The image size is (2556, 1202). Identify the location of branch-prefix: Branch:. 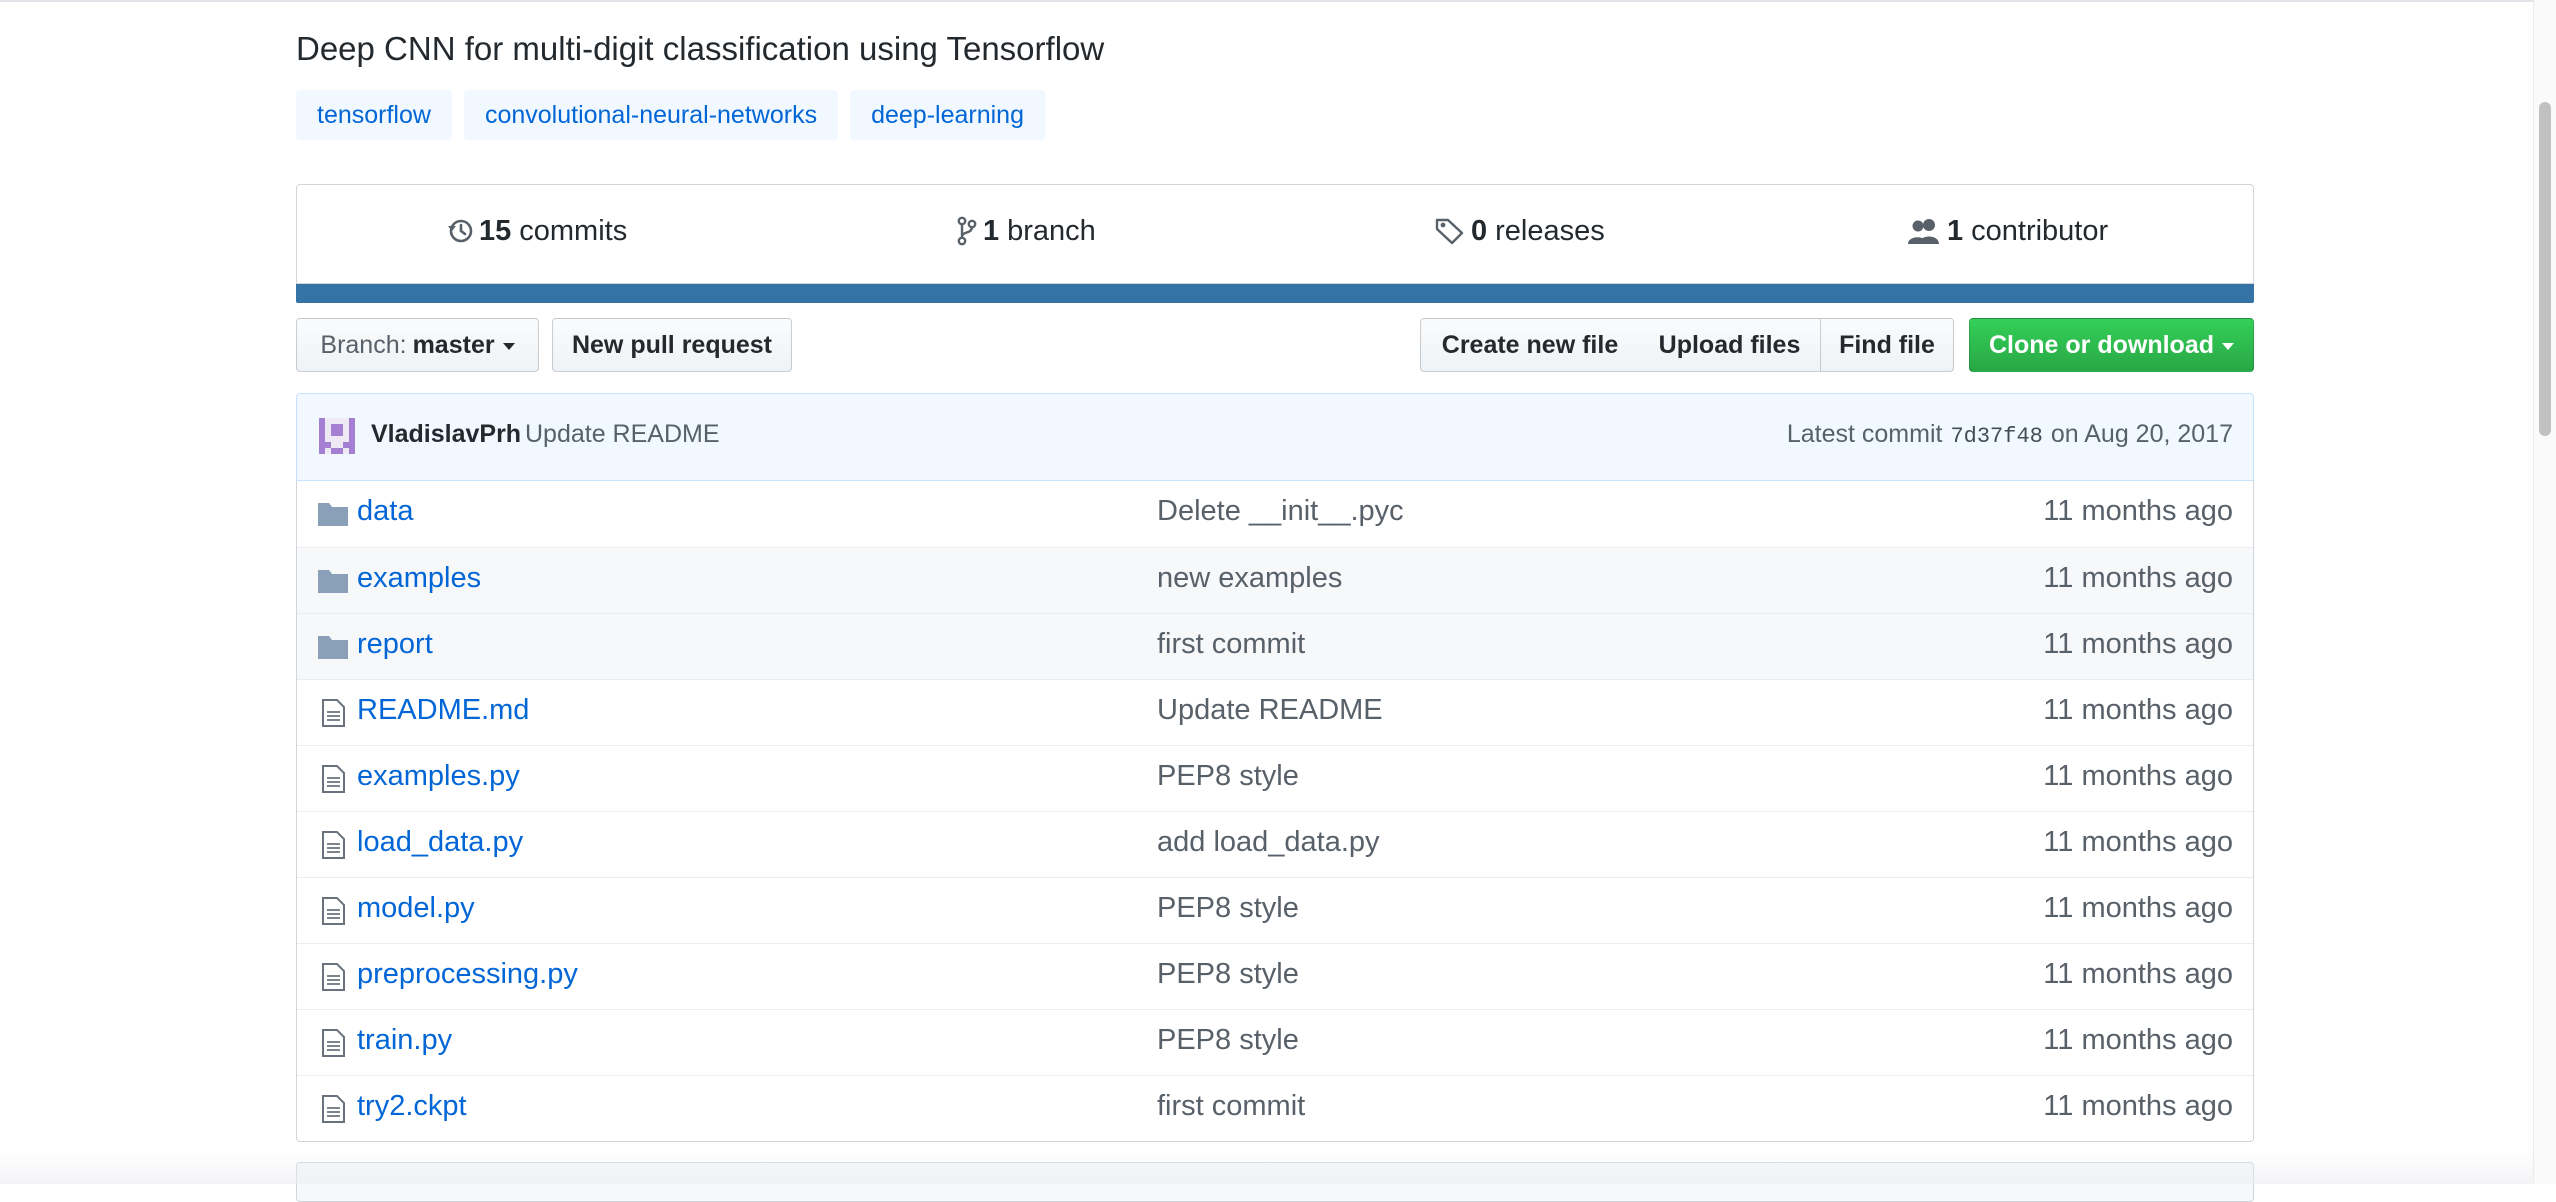
(363, 344).